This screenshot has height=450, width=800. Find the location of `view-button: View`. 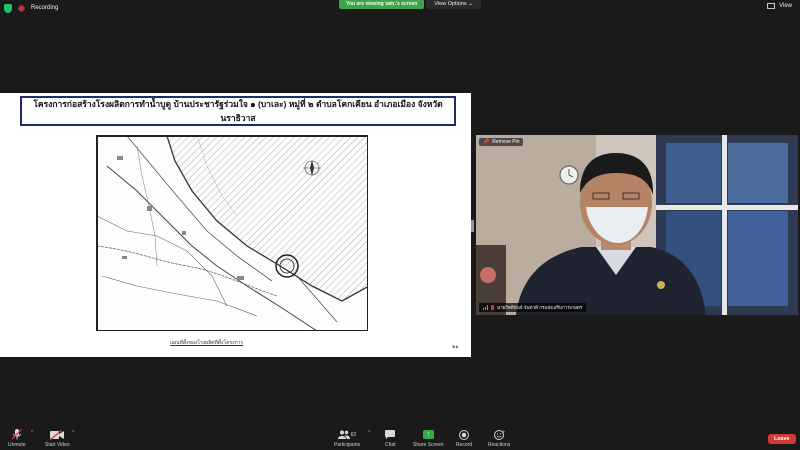

view-button: View is located at coordinates (779, 6).